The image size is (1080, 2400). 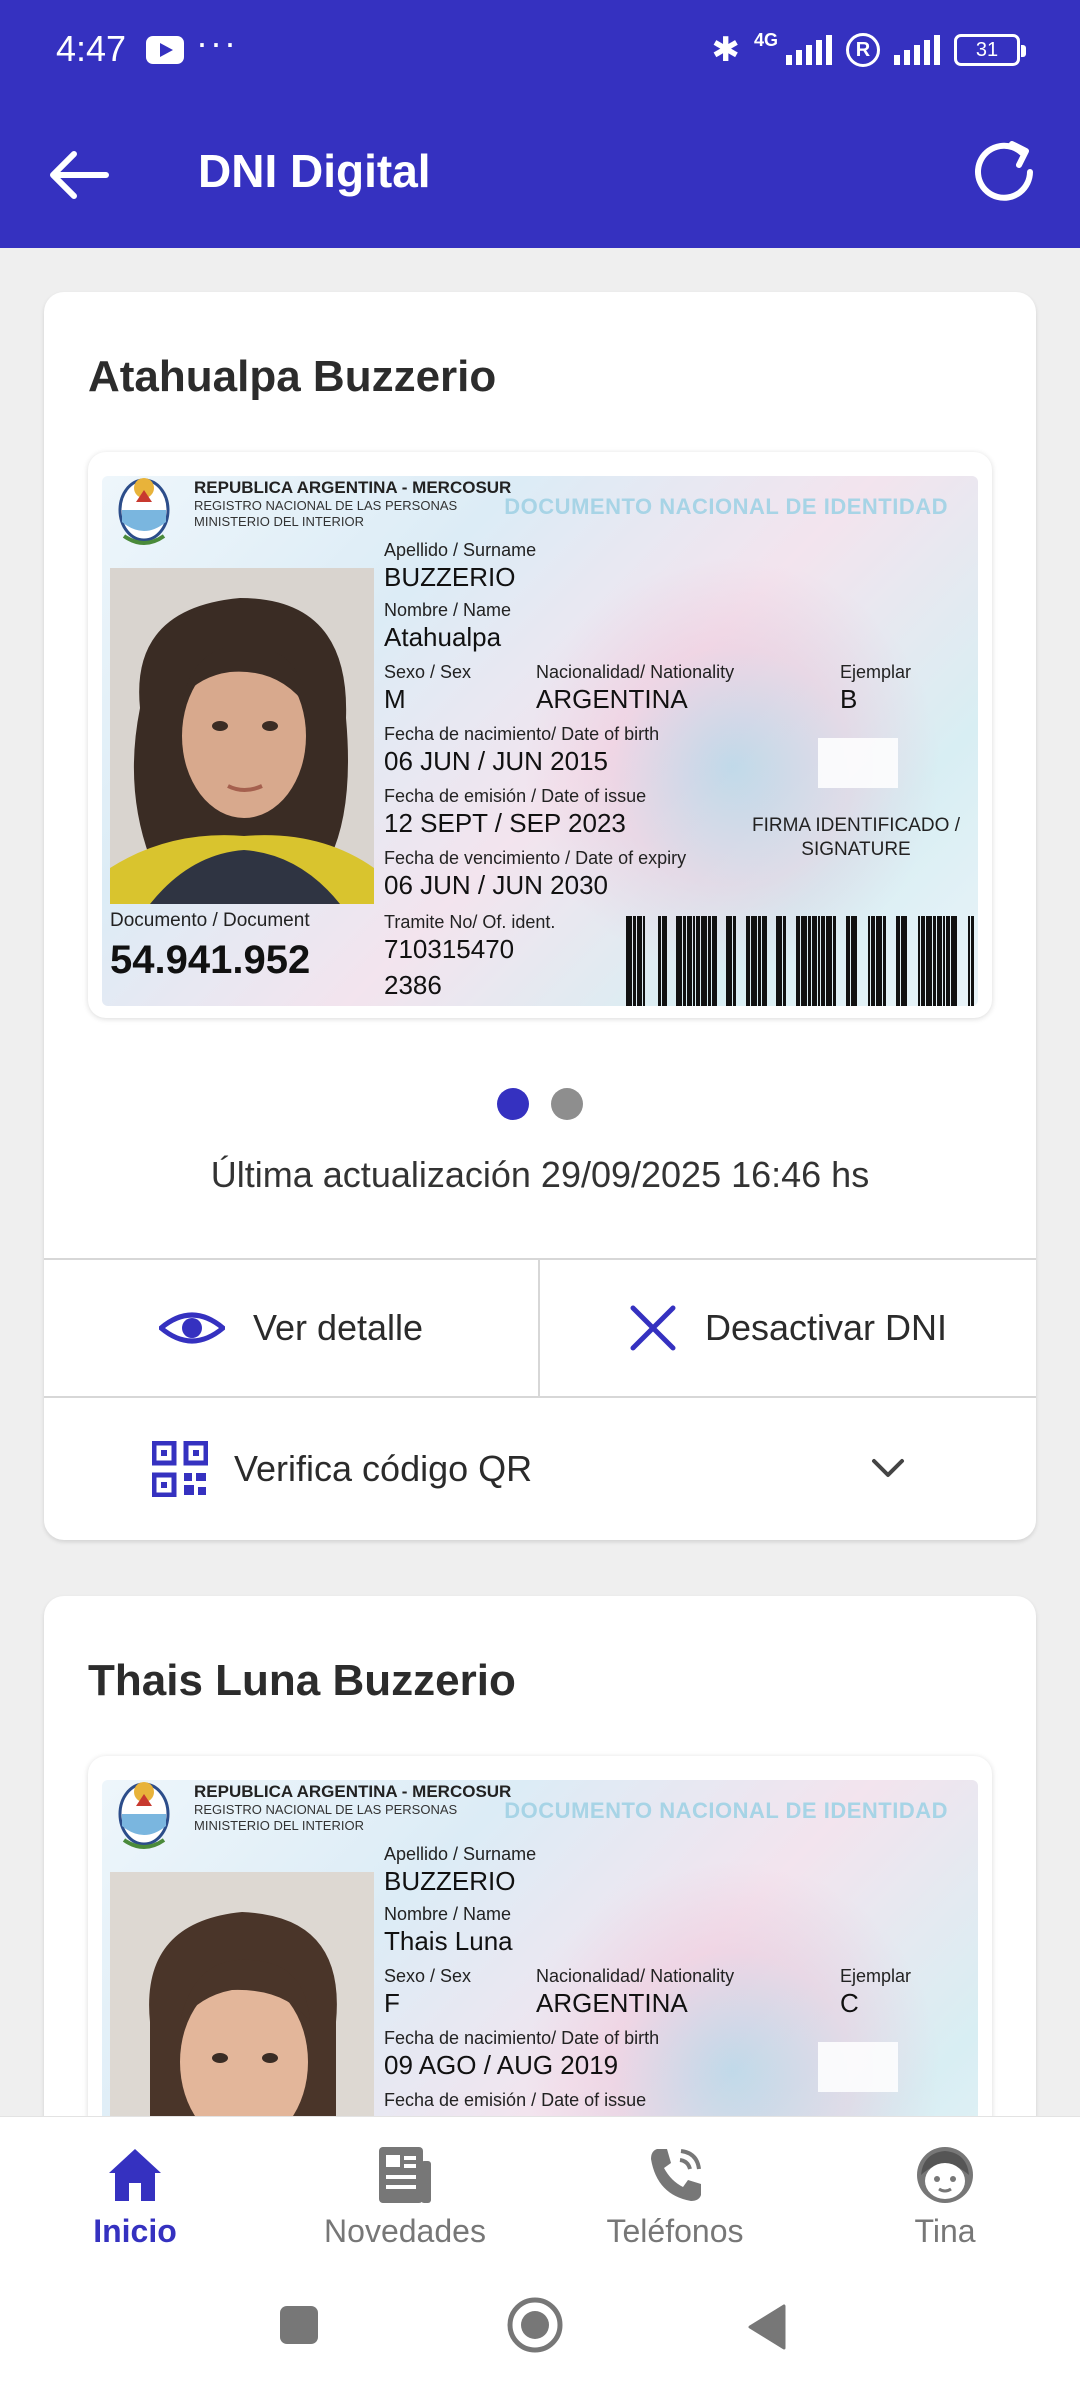 What do you see at coordinates (405, 2231) in the screenshot?
I see `nav-label-novedades: Novedades` at bounding box center [405, 2231].